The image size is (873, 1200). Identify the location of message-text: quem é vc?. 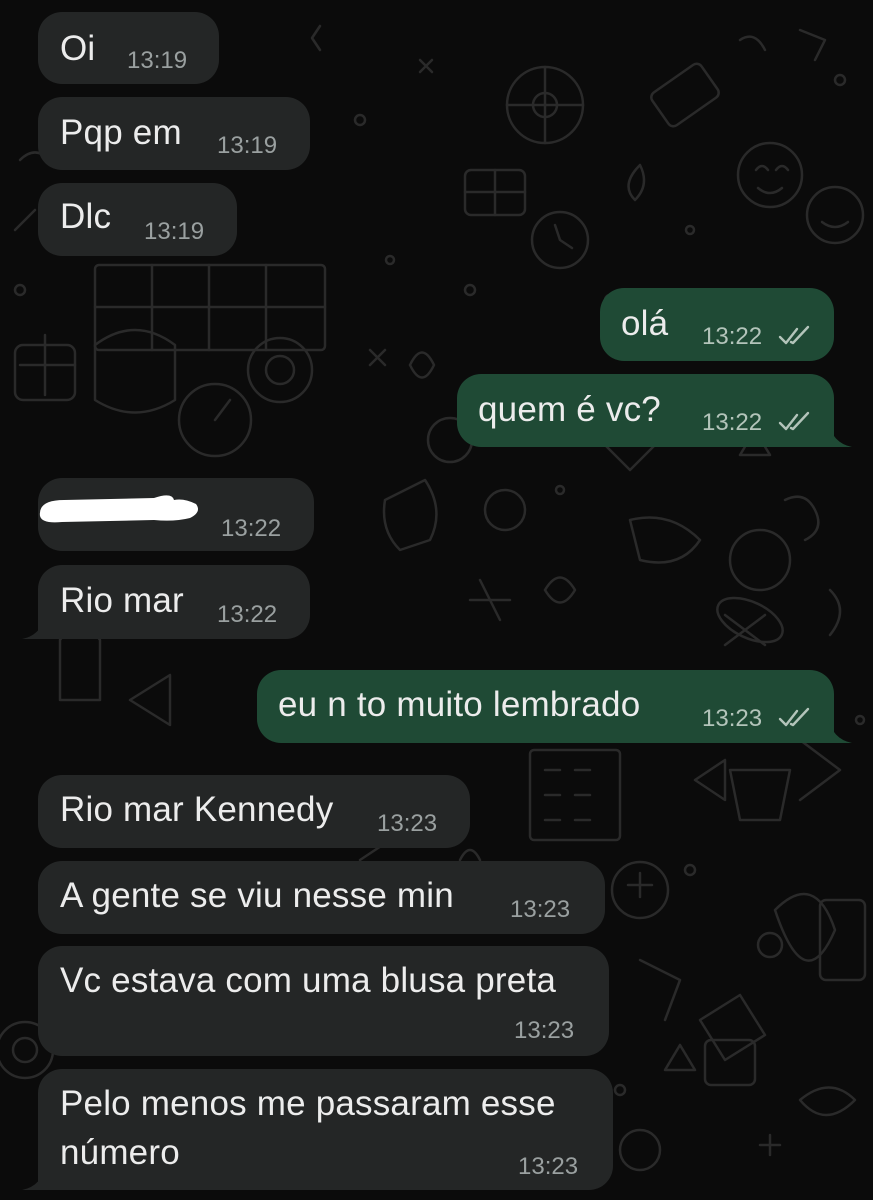
(569, 409).